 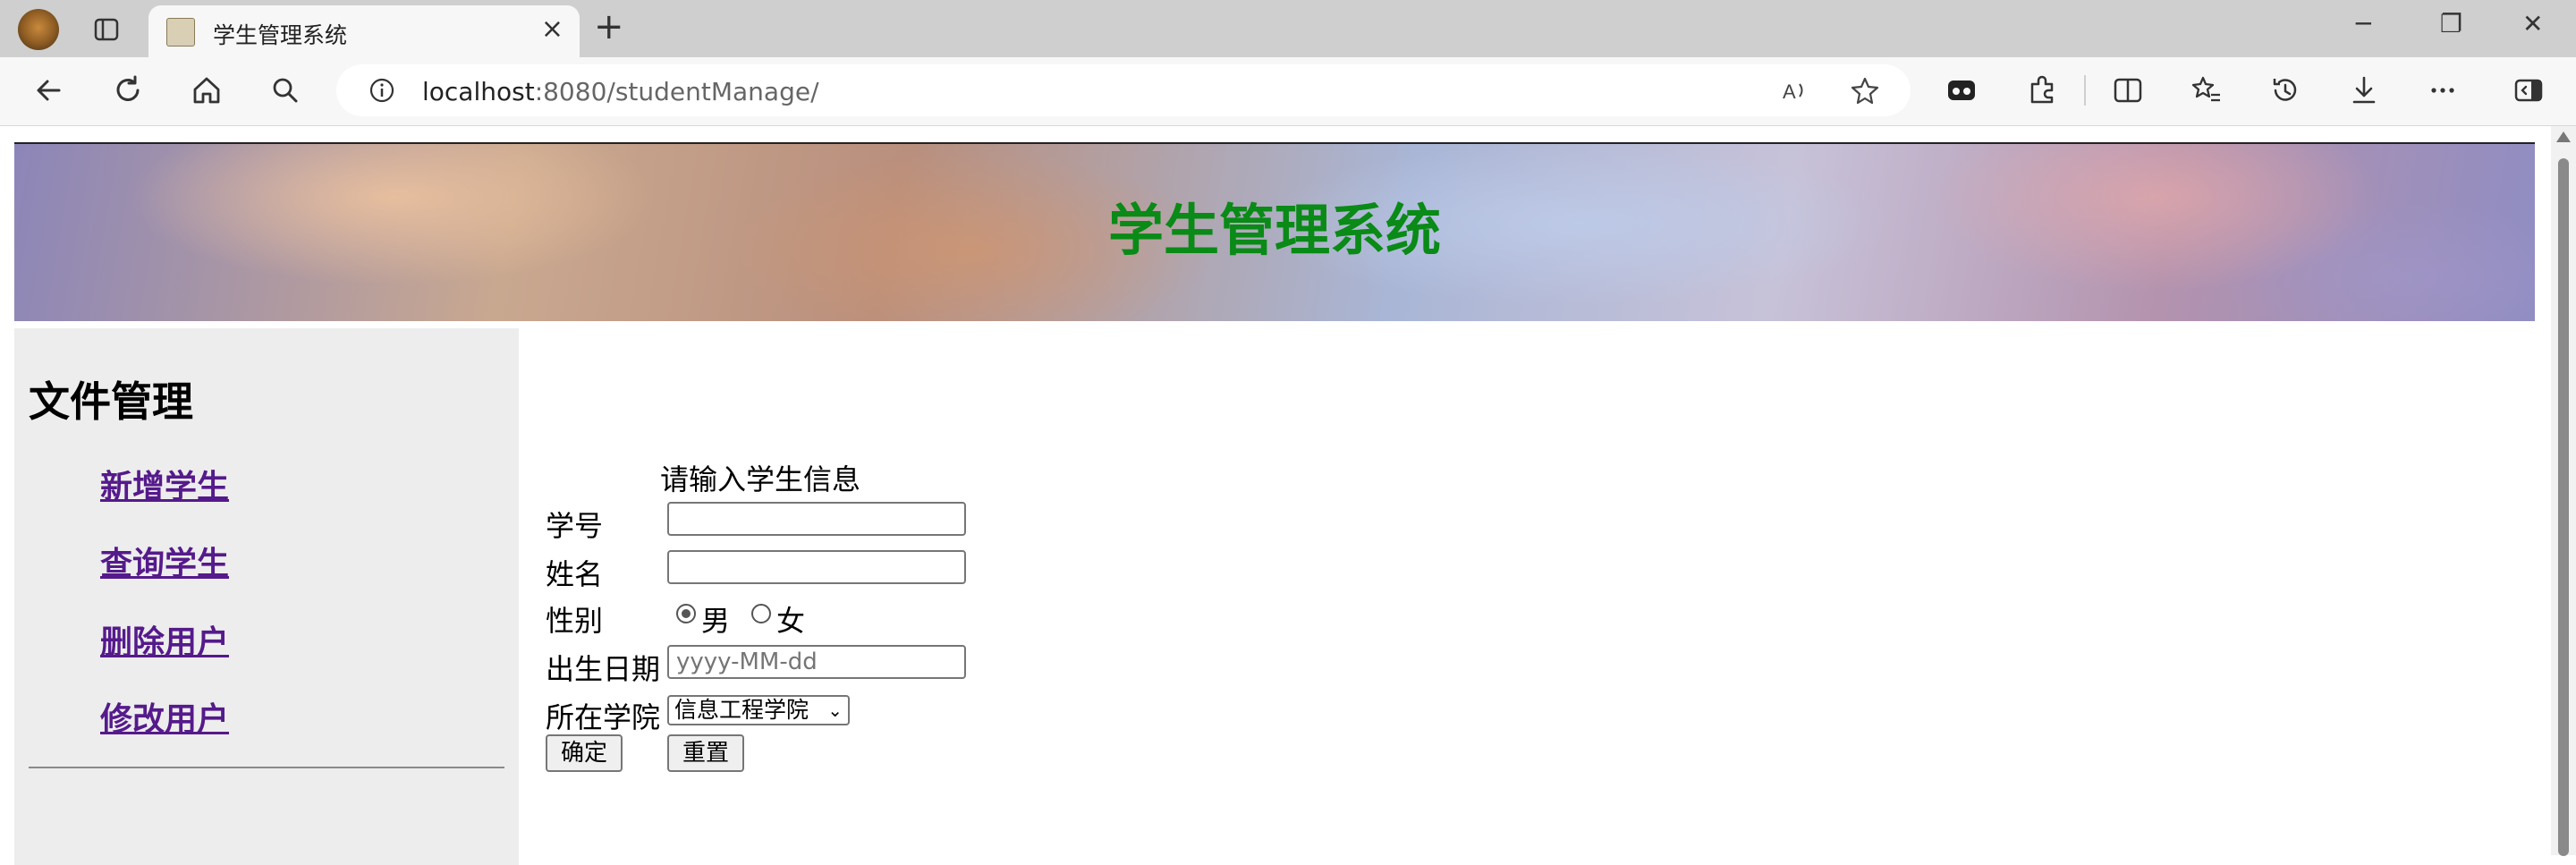 I want to click on browser-tab-strip: 学生管理系统 × + ─ ❐ ✕, so click(x=1288, y=28).